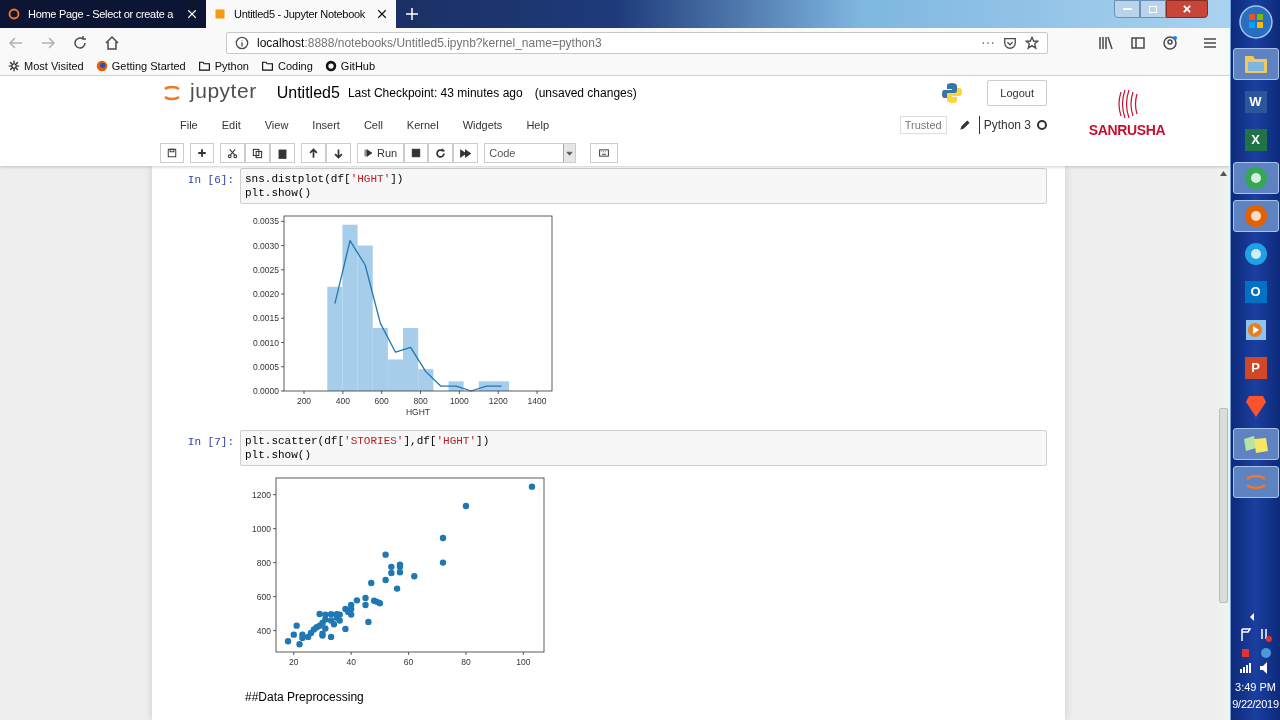 Image resolution: width=1280 pixels, height=720 pixels. What do you see at coordinates (300, 14) in the screenshot?
I see `tab-title: Untitled5 - Jupyter Notebook` at bounding box center [300, 14].